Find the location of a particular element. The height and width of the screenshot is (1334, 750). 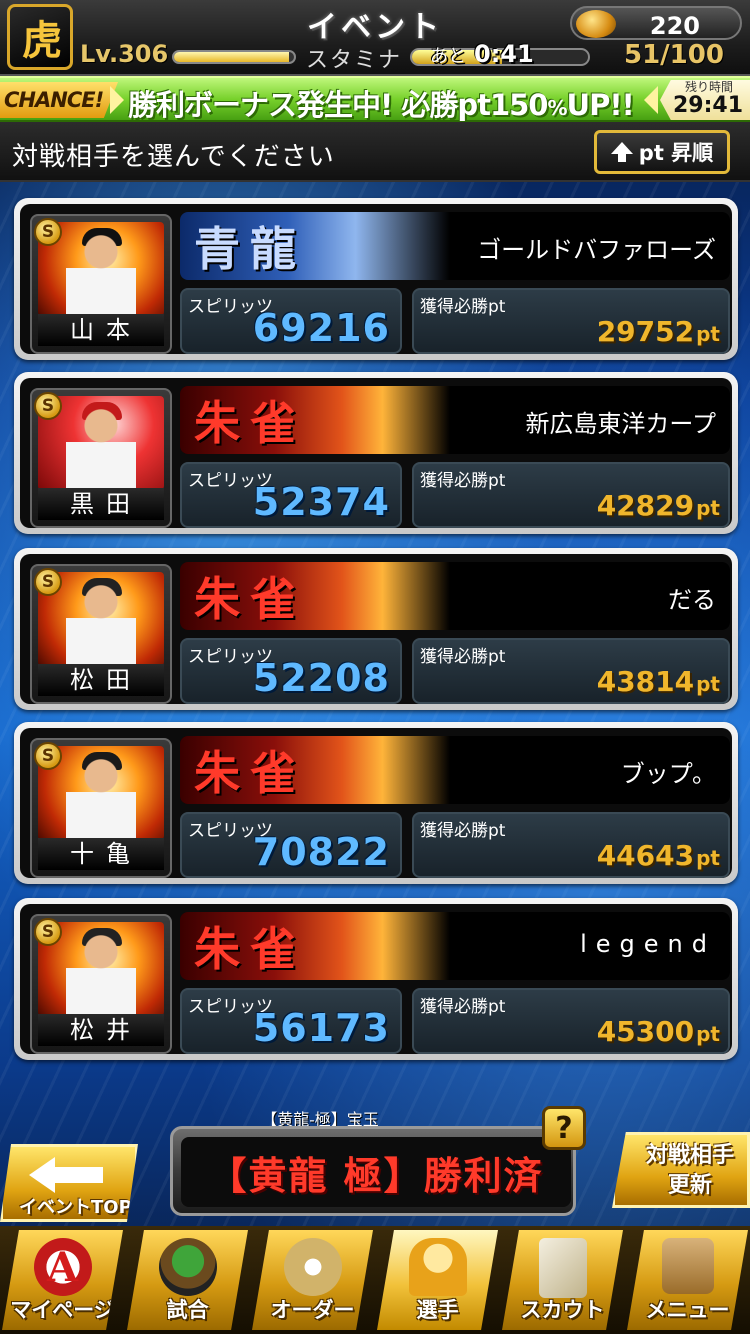

opponent-card: S 十亀 朱雀 ブップ。 スピリッツ 70822 獲得必勝pt 44643 pt is located at coordinates (376, 803).